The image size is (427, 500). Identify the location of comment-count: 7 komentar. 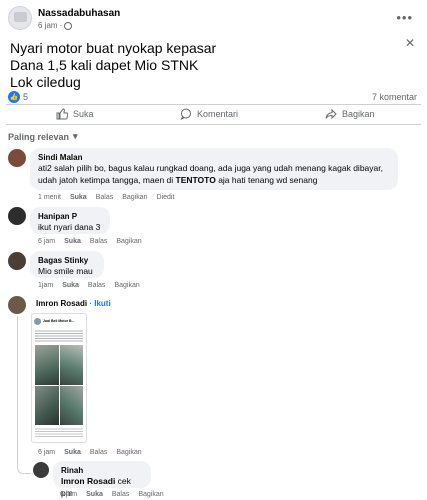
(394, 97).